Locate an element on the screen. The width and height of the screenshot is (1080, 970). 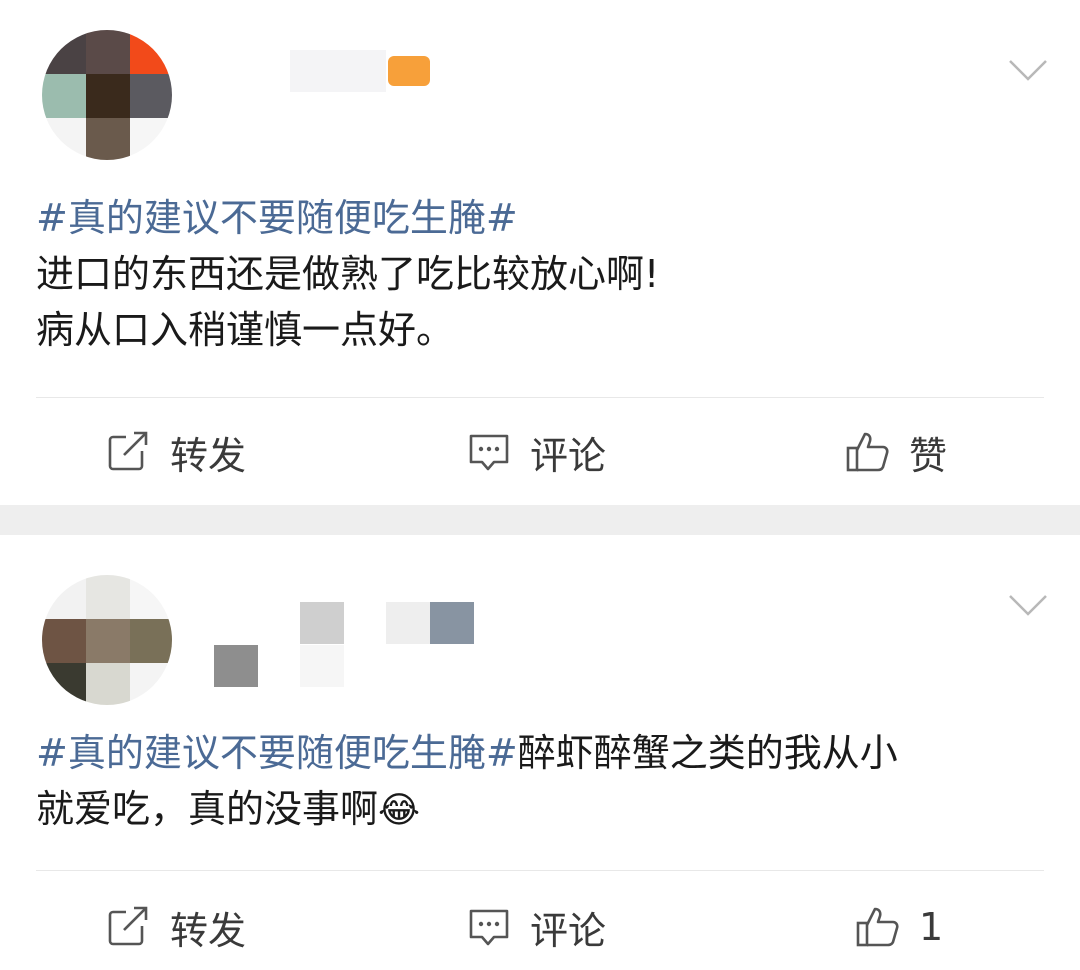
like-button: 1 is located at coordinates (899, 927).